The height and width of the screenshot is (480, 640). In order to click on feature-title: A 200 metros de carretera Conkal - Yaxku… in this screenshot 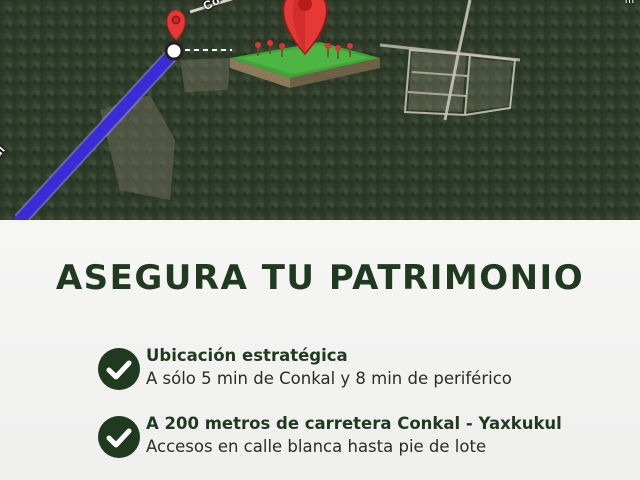, I will do `click(354, 423)`.